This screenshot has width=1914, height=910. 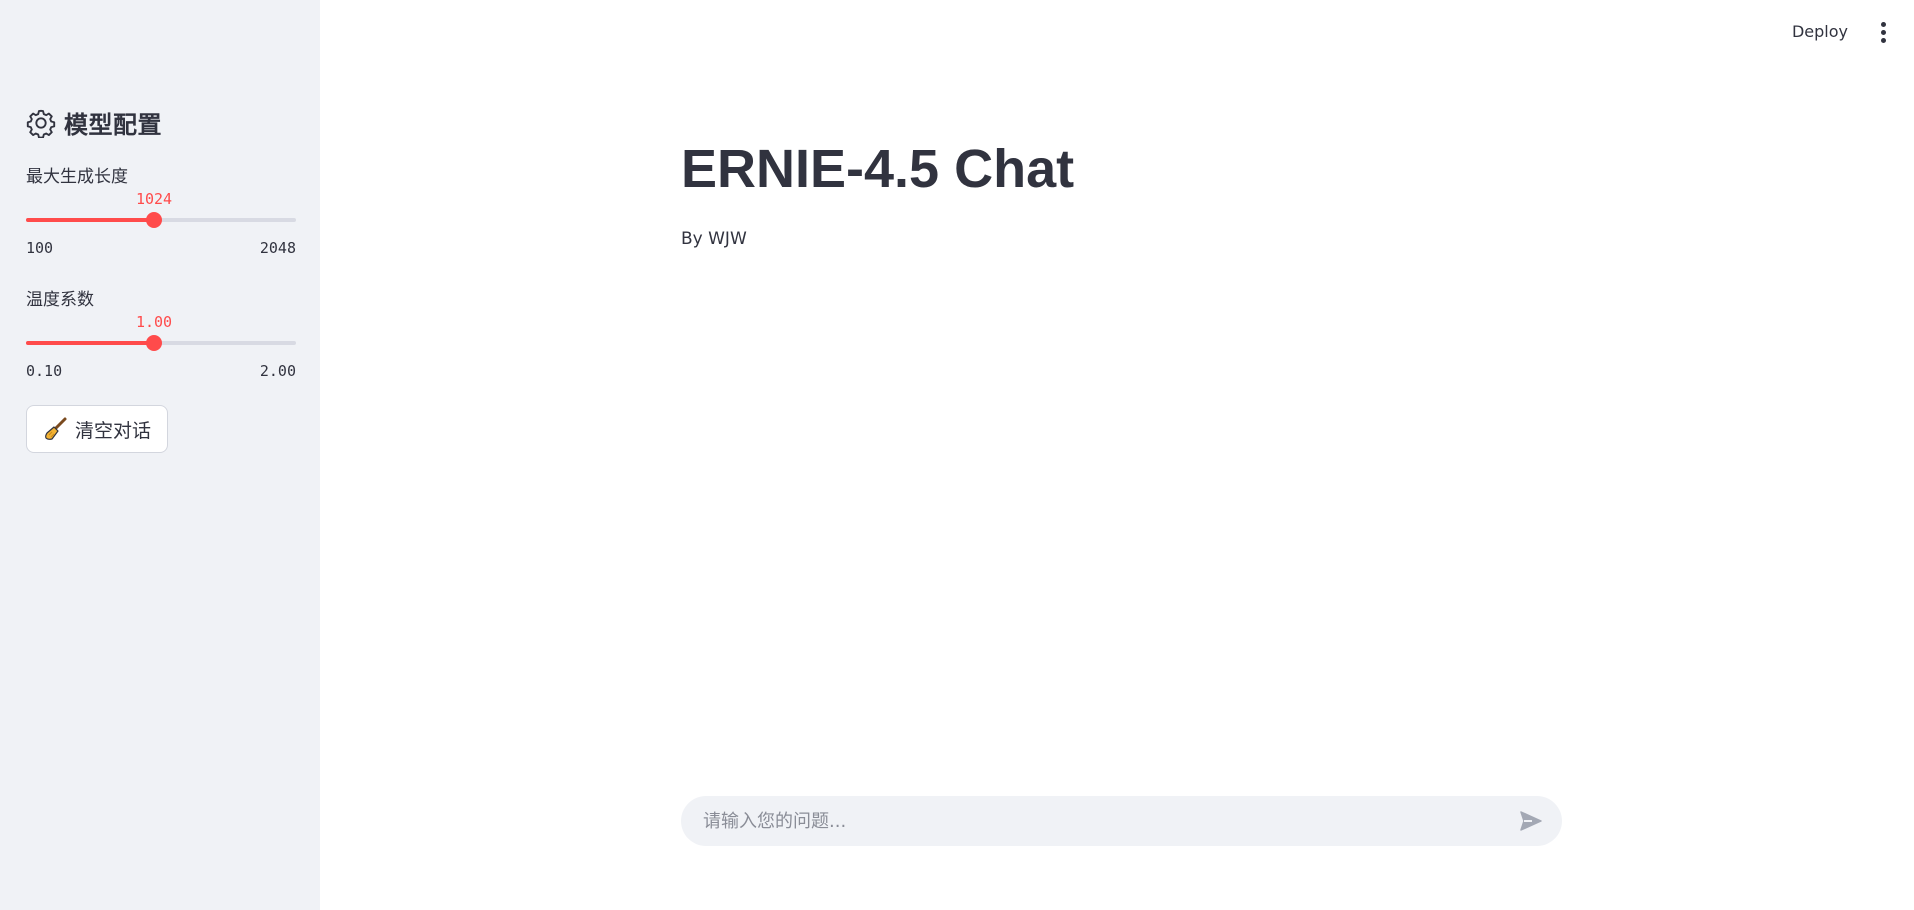 What do you see at coordinates (154, 220) in the screenshot?
I see `max-length-thumb` at bounding box center [154, 220].